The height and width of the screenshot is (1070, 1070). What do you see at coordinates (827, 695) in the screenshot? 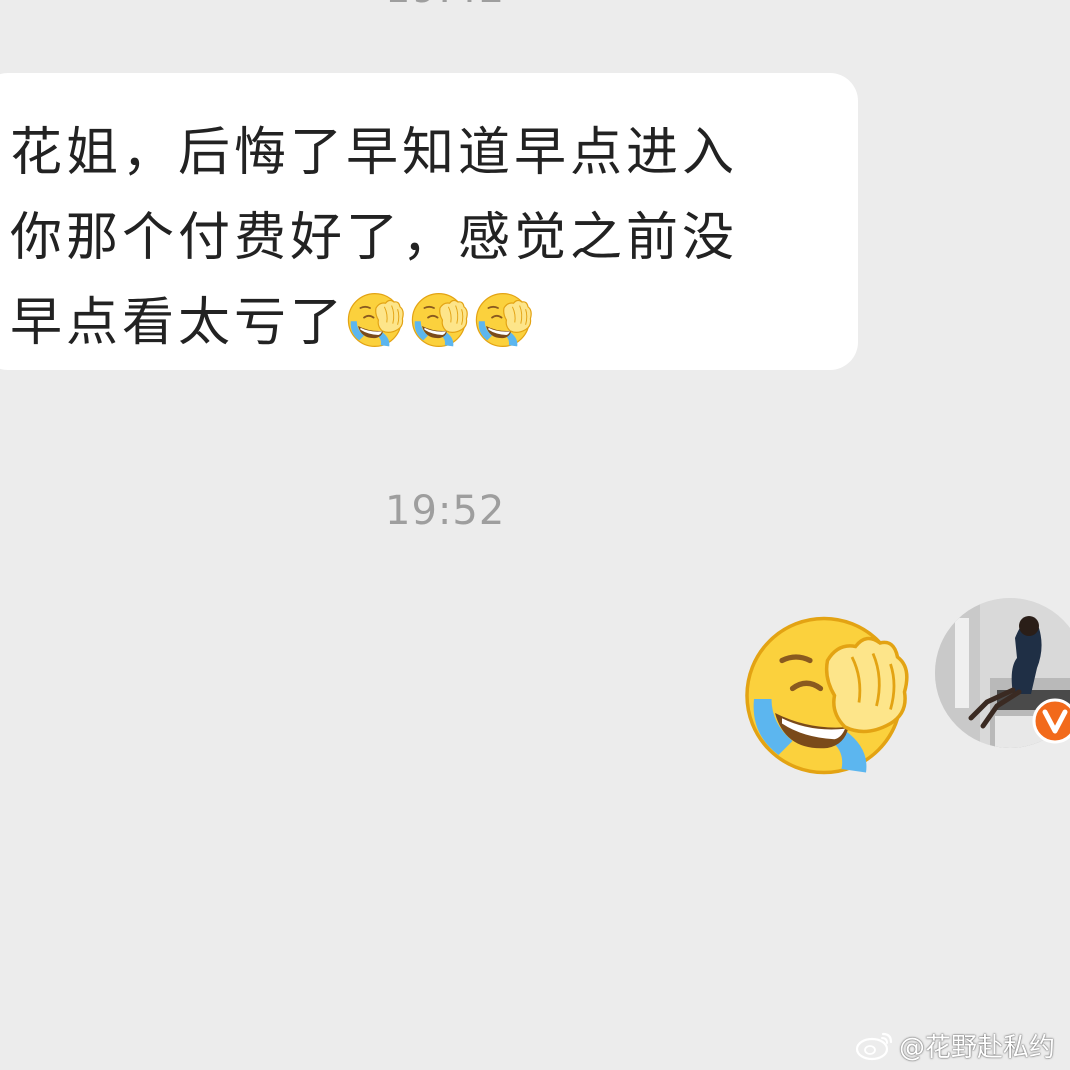
I see `outgoing-facepalm-emoji-icon` at bounding box center [827, 695].